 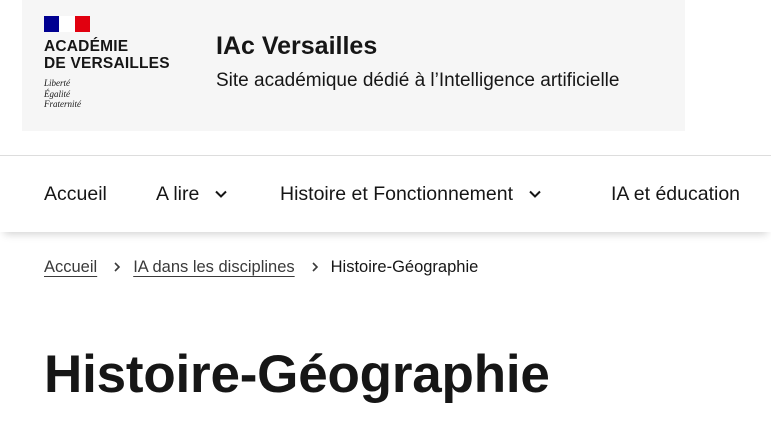 I want to click on motto-egalite: Égalité, so click(x=57, y=93).